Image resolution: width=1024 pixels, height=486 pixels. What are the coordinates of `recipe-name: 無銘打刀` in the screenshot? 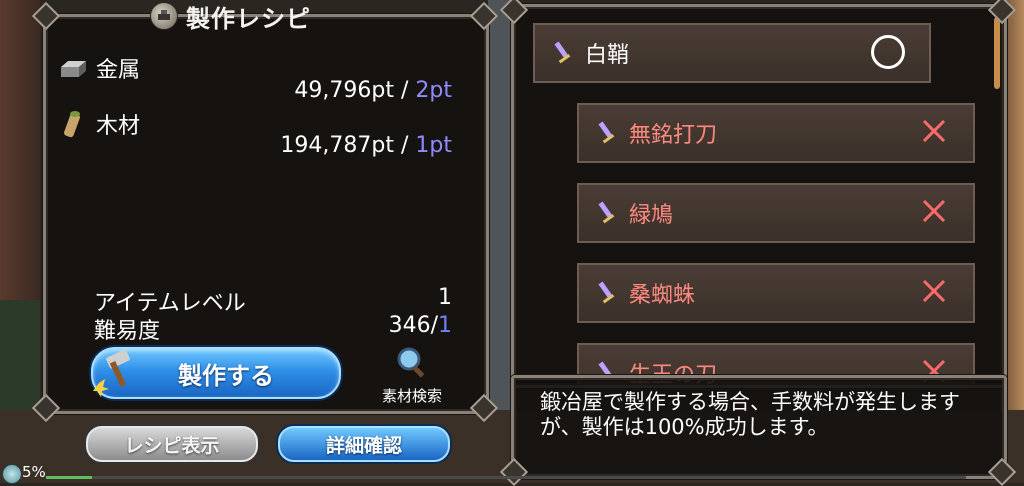 It's located at (673, 135).